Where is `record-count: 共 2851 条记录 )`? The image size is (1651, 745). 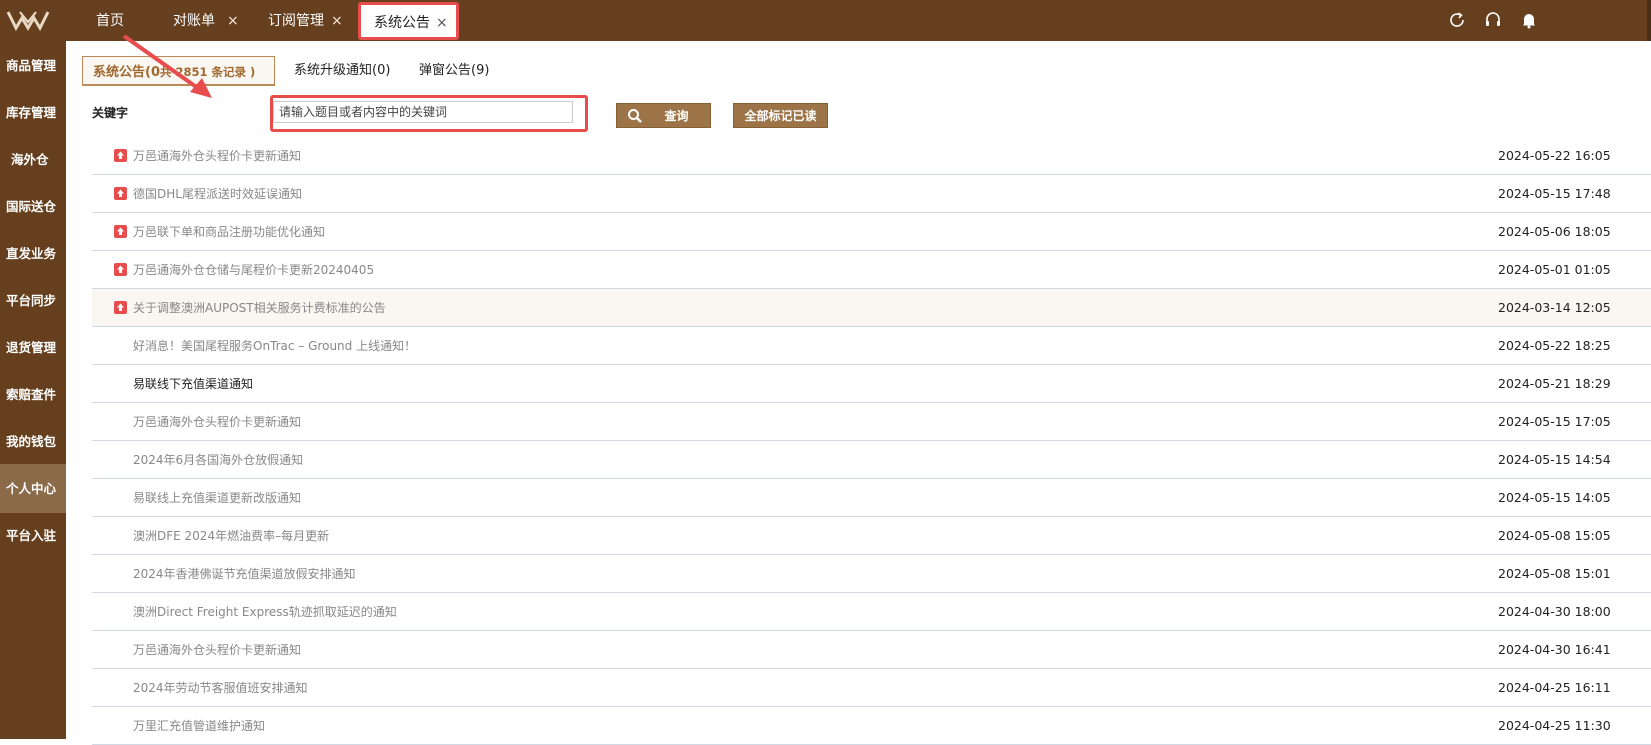
record-count: 共 2851 条记录 ) is located at coordinates (208, 72).